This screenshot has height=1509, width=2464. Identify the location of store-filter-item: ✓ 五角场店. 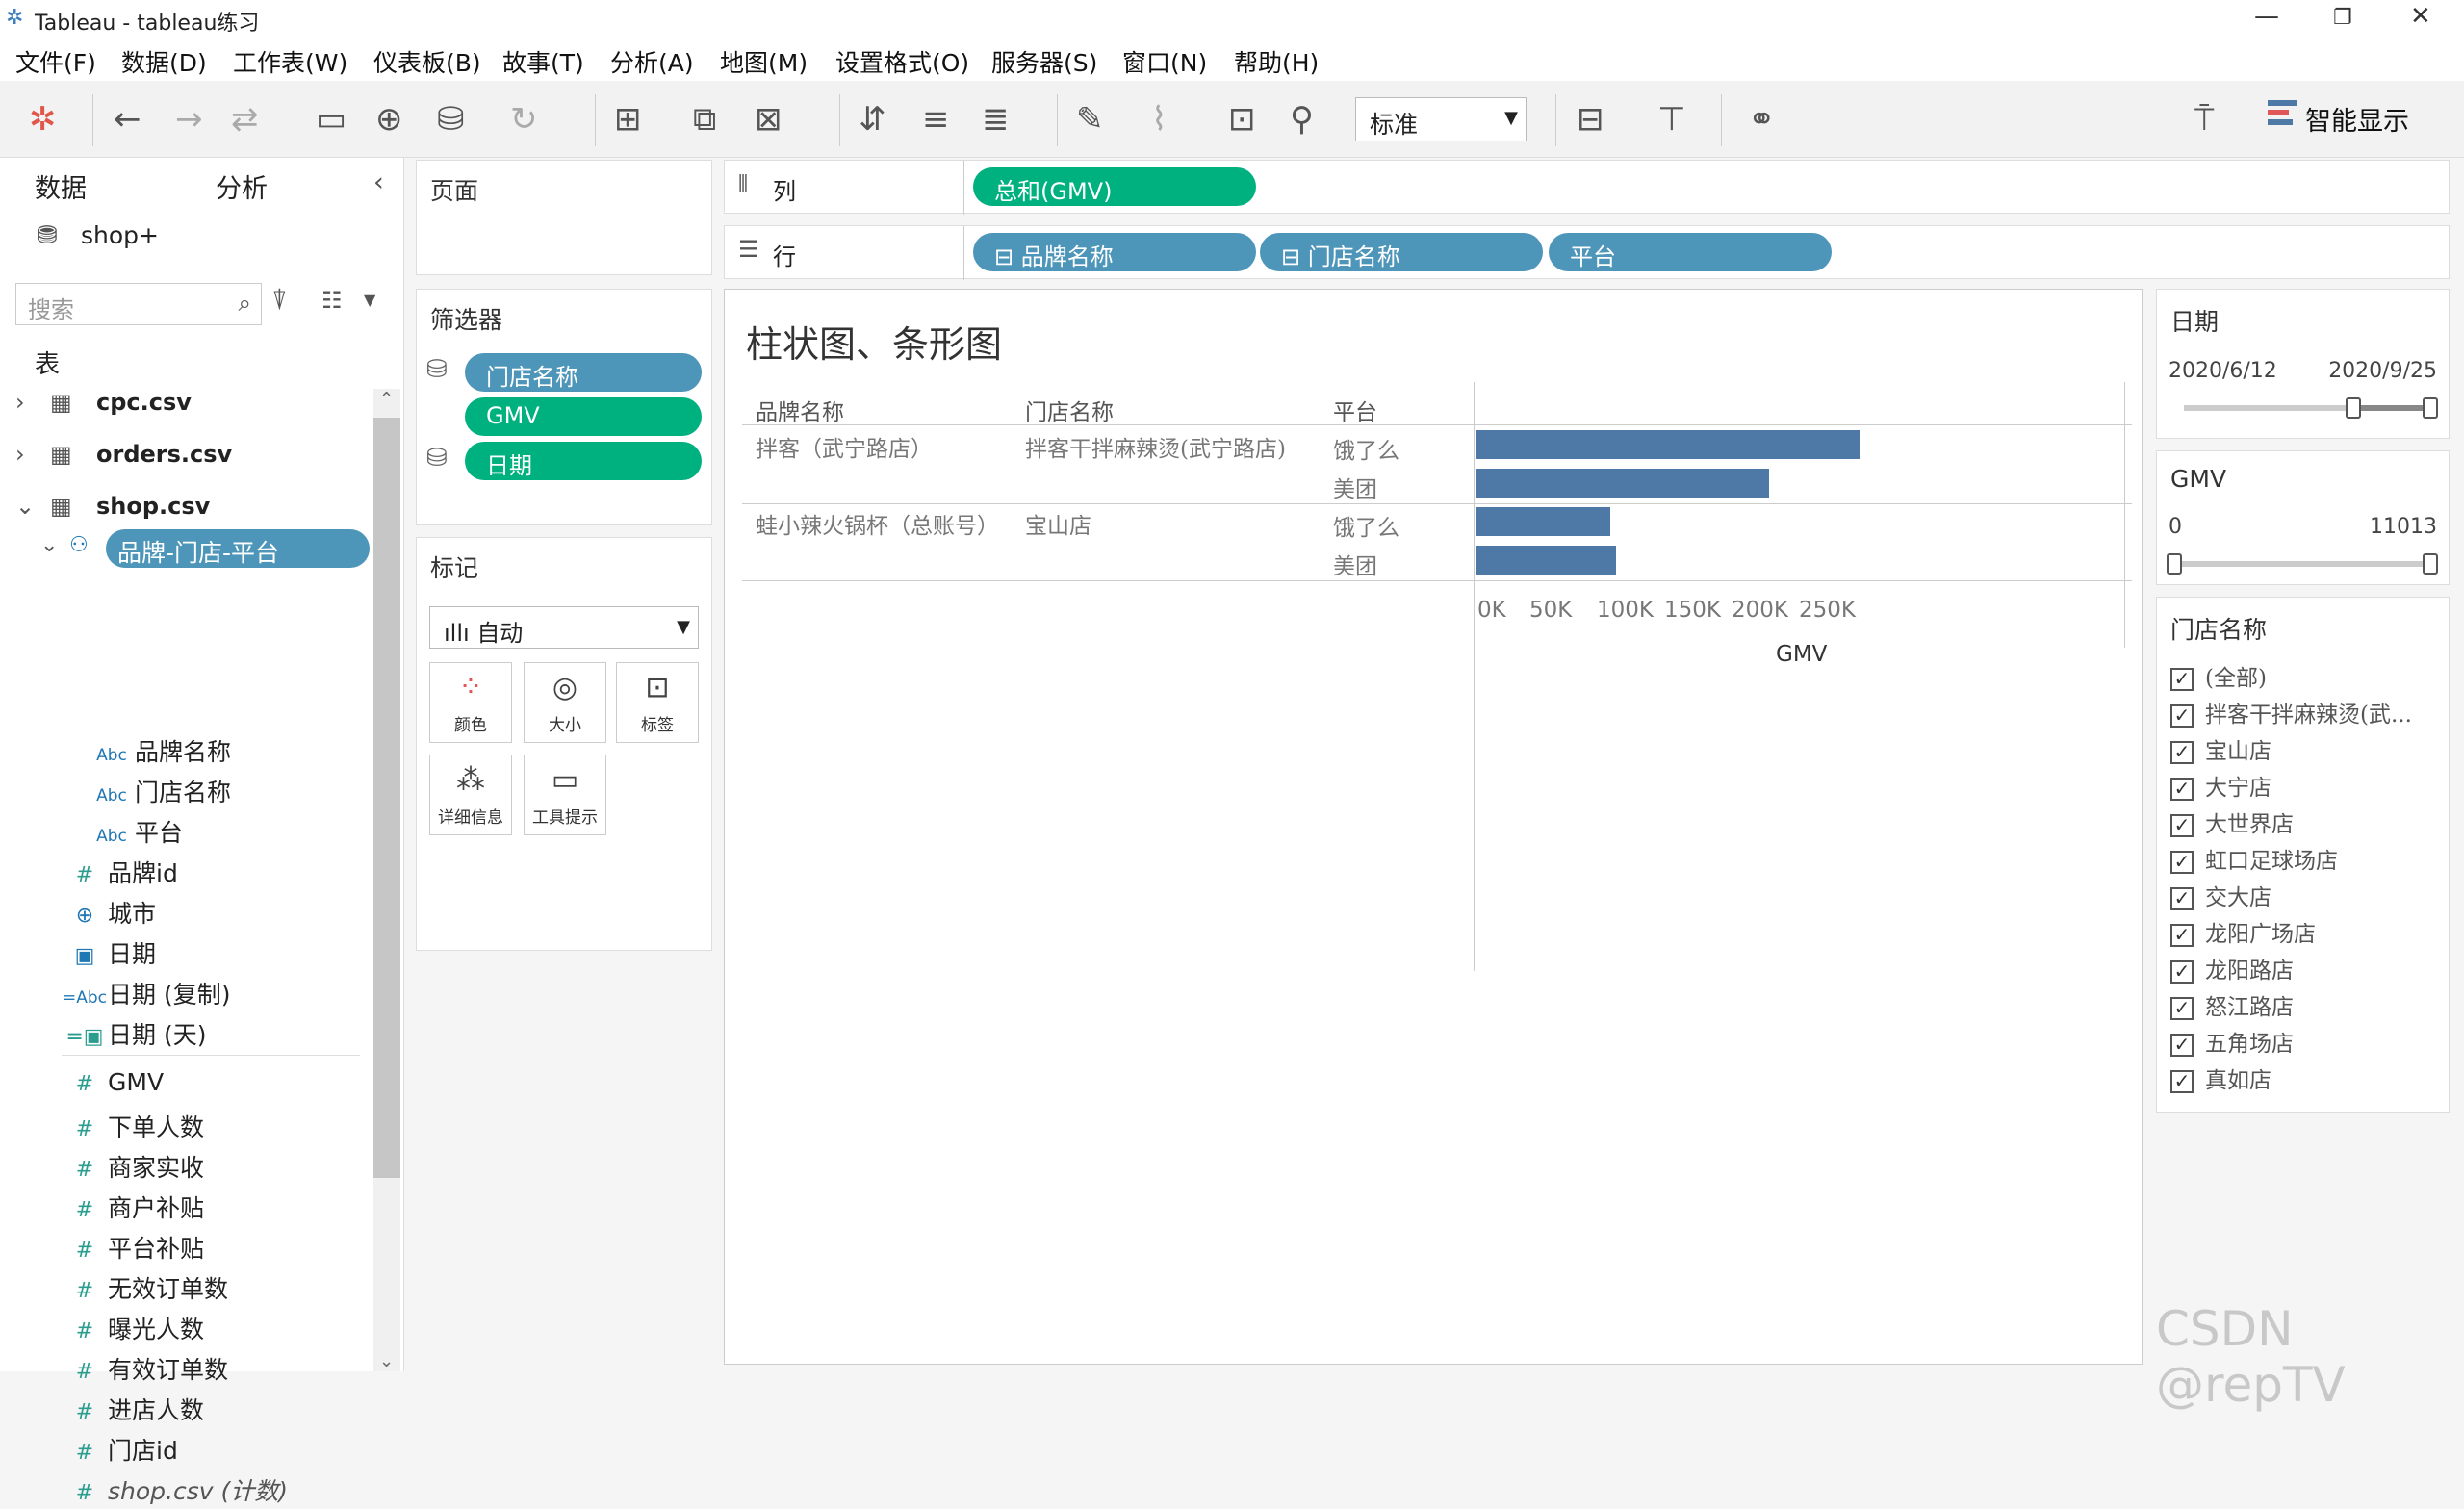
(2232, 1041).